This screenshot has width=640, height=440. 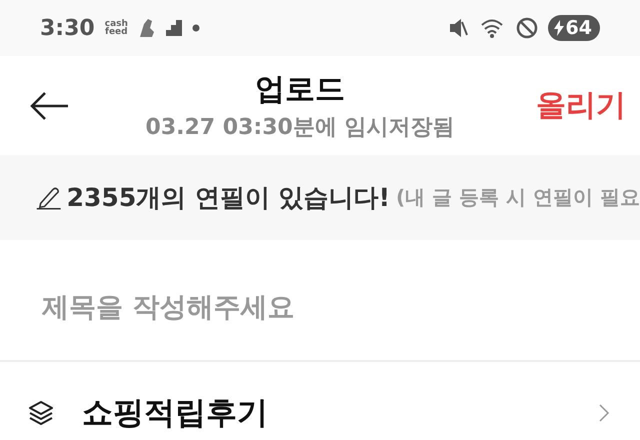 I want to click on category-selector: 쇼핑적립후기, so click(x=326, y=413).